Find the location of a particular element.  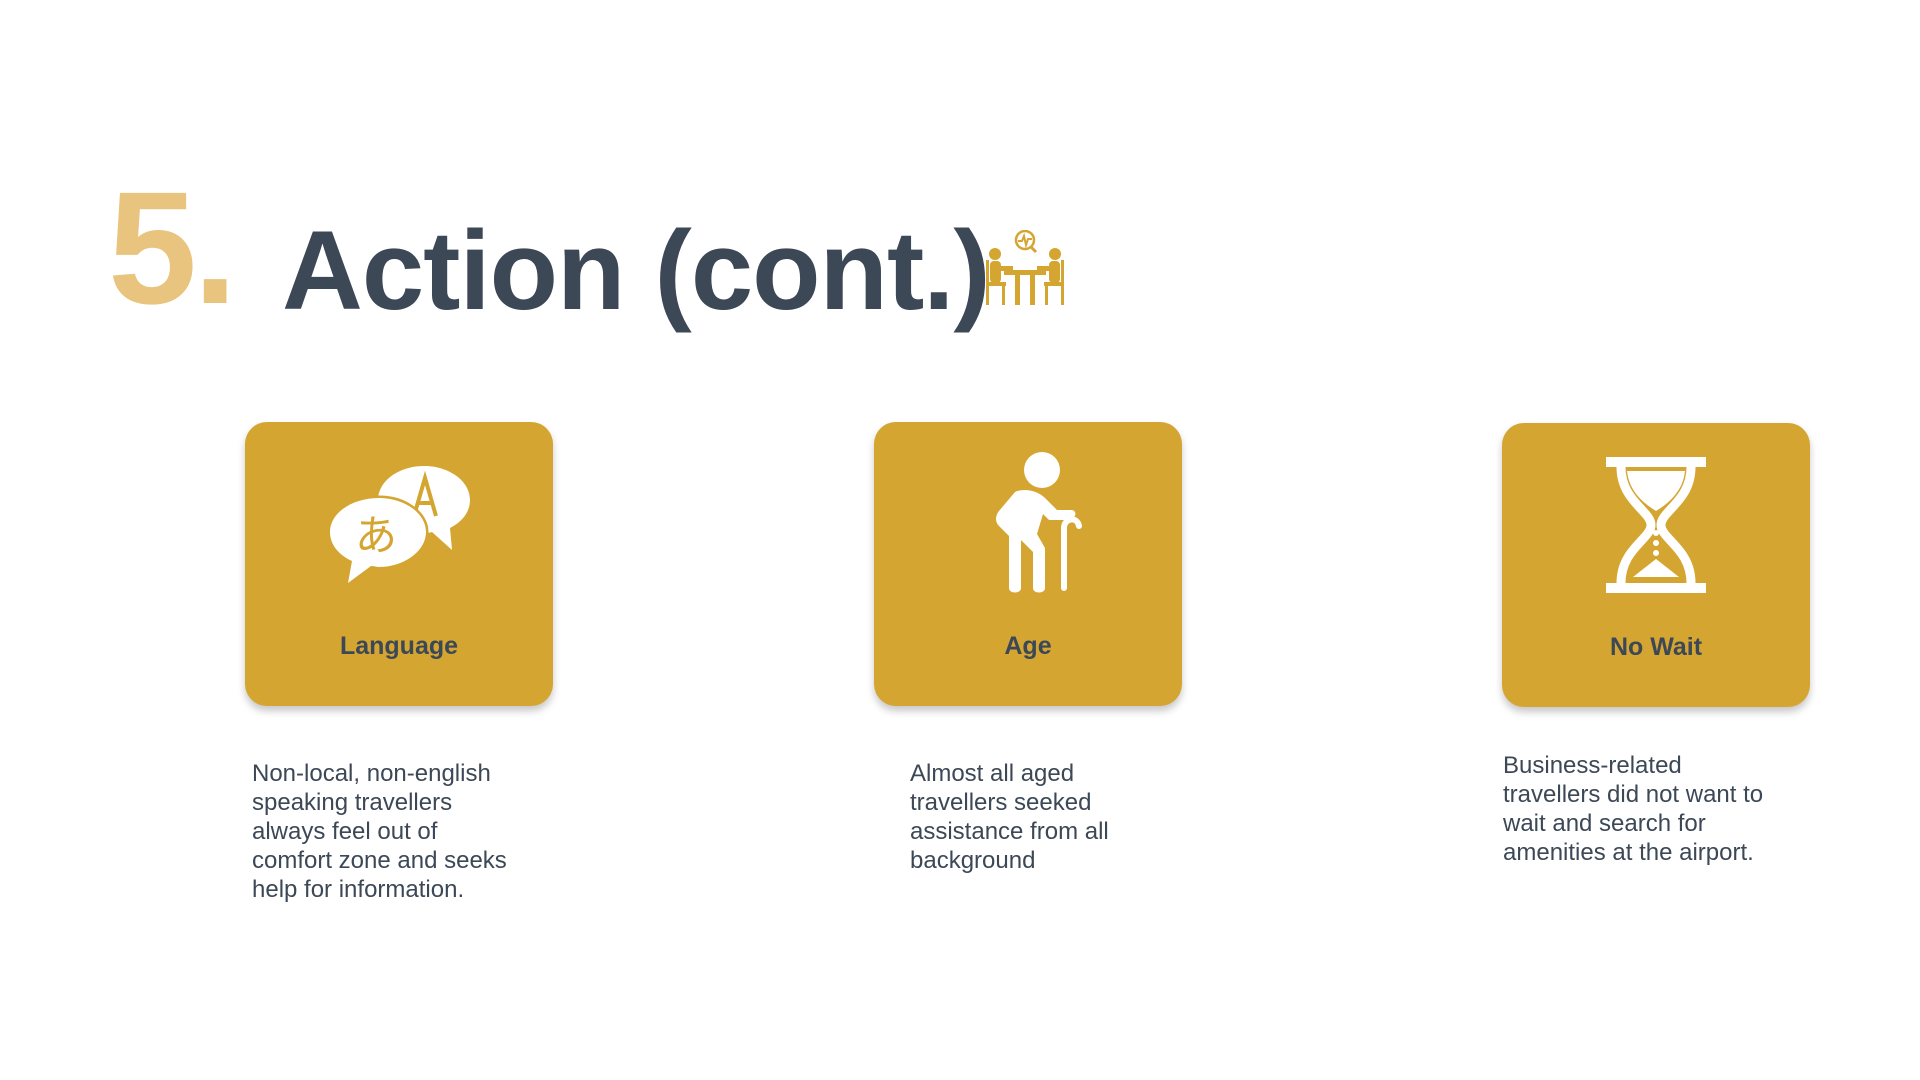

card-language: あ Language is located at coordinates (399, 564).